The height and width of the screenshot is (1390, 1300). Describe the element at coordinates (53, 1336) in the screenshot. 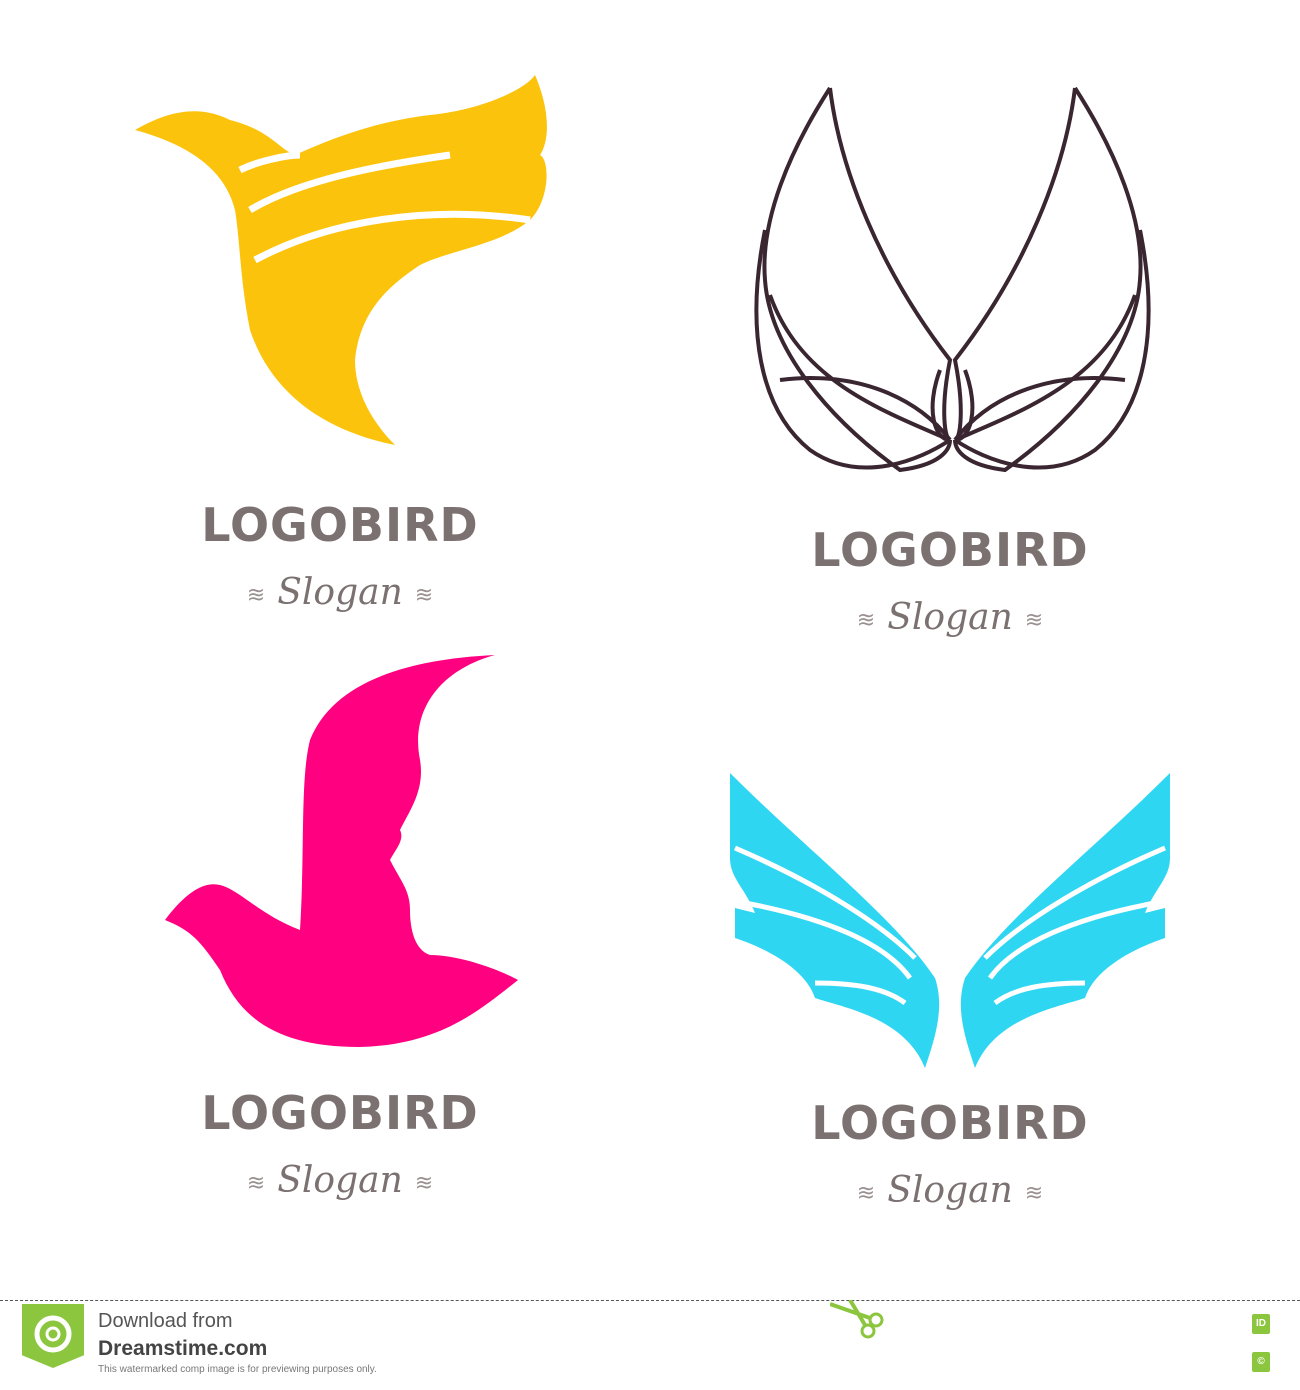

I see `dreamstime-logo-icon` at that location.